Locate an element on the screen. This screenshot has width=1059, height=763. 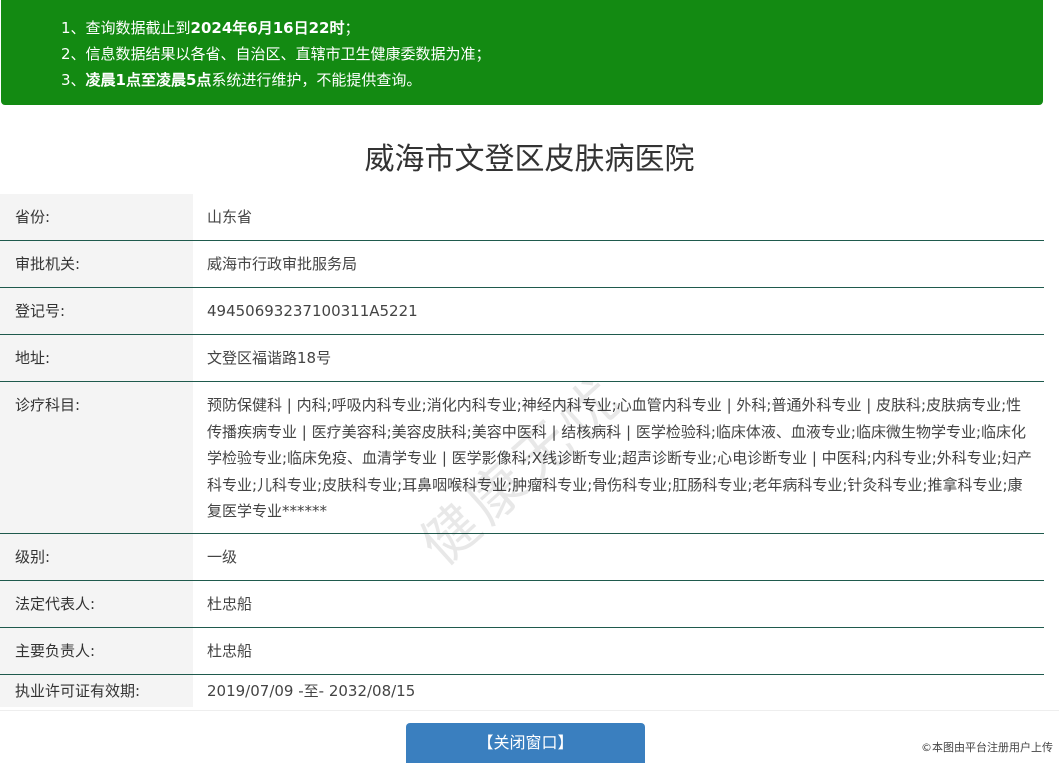
row-label: 主要负责人: is located at coordinates (96, 650).